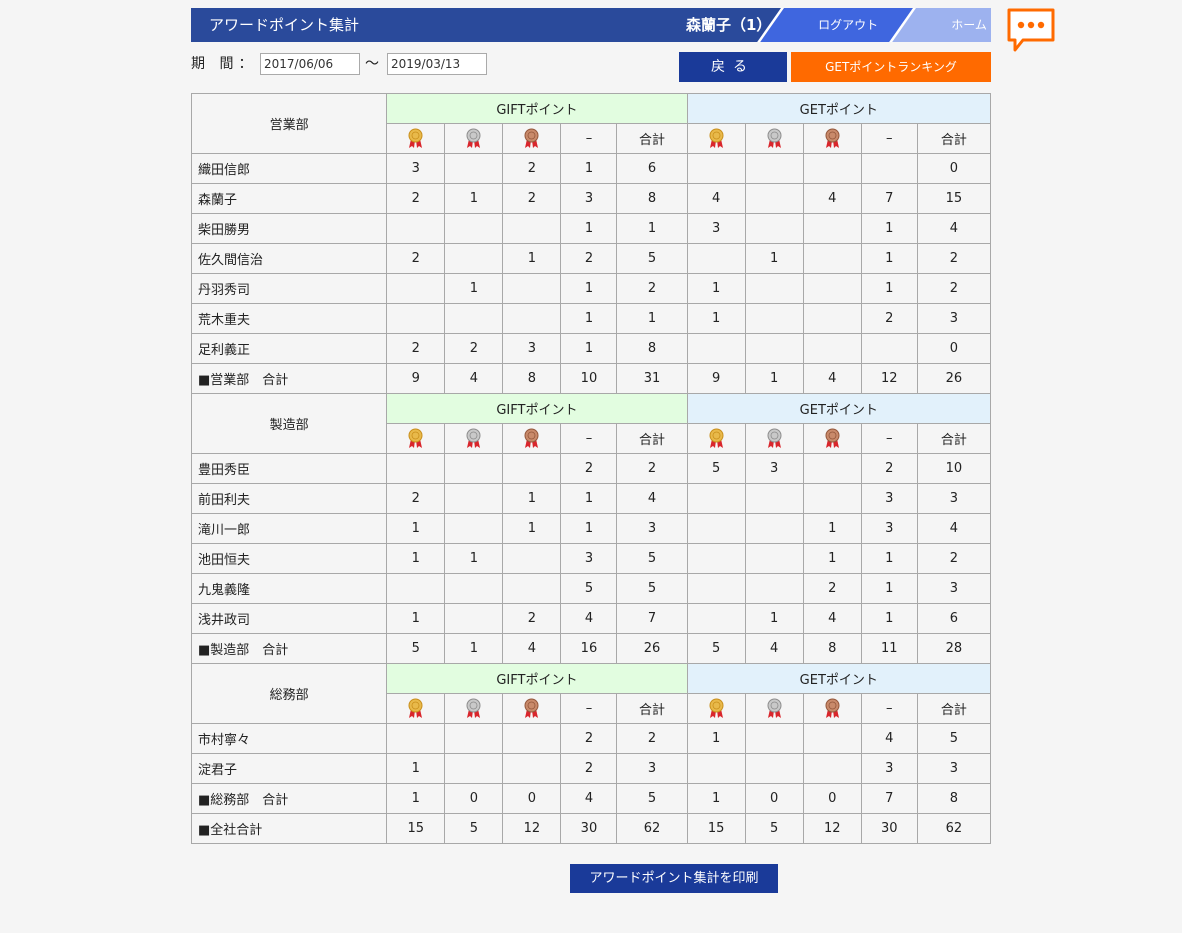 The image size is (1182, 933). Describe the element at coordinates (224, 64) in the screenshot. I see `period-label: 期 間：` at that location.